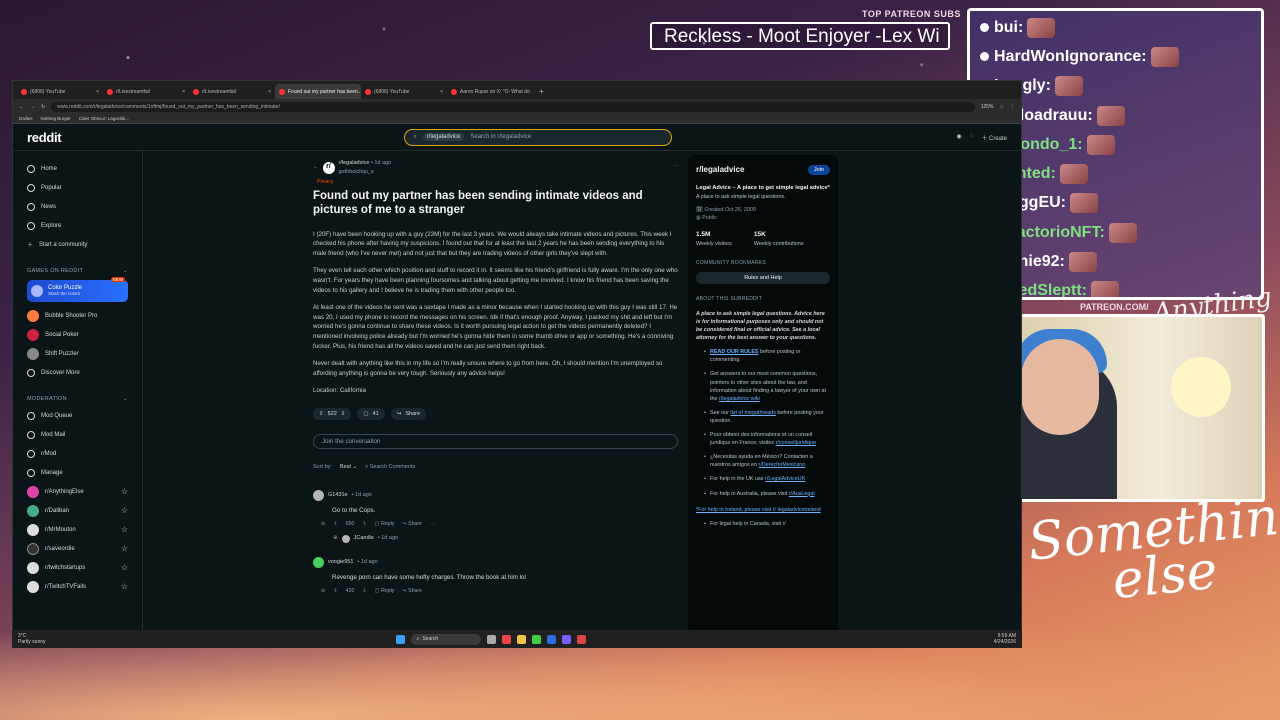 This screenshot has height=720, width=1280. Describe the element at coordinates (994, 137) in the screenshot. I see `create-button: ＋ Create` at that location.